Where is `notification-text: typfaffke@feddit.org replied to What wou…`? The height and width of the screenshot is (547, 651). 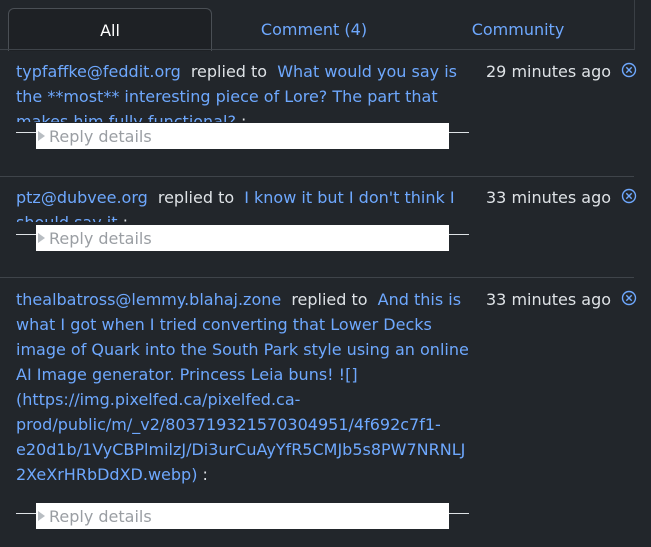
notification-text: typfaffke@feddit.org replied to What wou… is located at coordinates (244, 90).